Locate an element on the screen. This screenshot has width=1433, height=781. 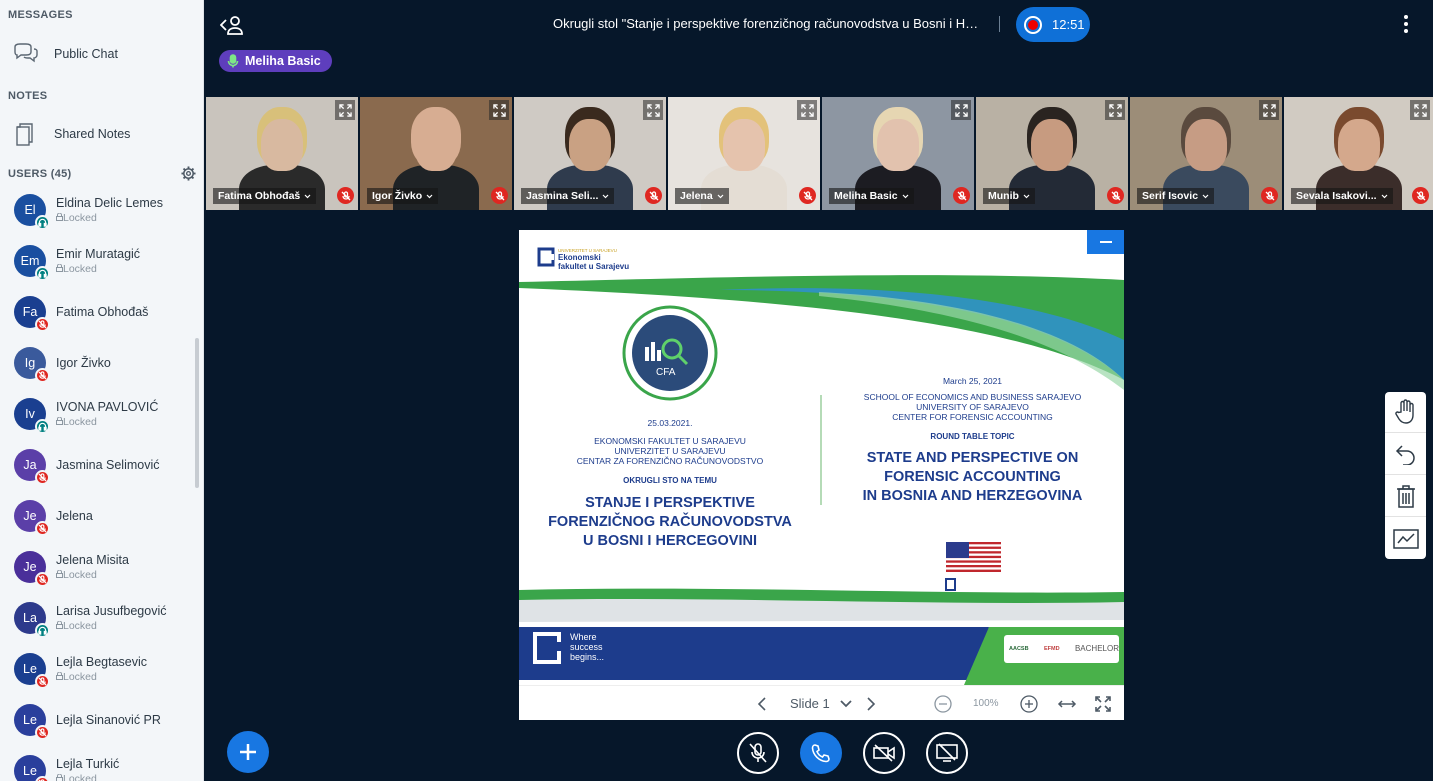
minimize-presentation-button is located at coordinates (1105, 242).